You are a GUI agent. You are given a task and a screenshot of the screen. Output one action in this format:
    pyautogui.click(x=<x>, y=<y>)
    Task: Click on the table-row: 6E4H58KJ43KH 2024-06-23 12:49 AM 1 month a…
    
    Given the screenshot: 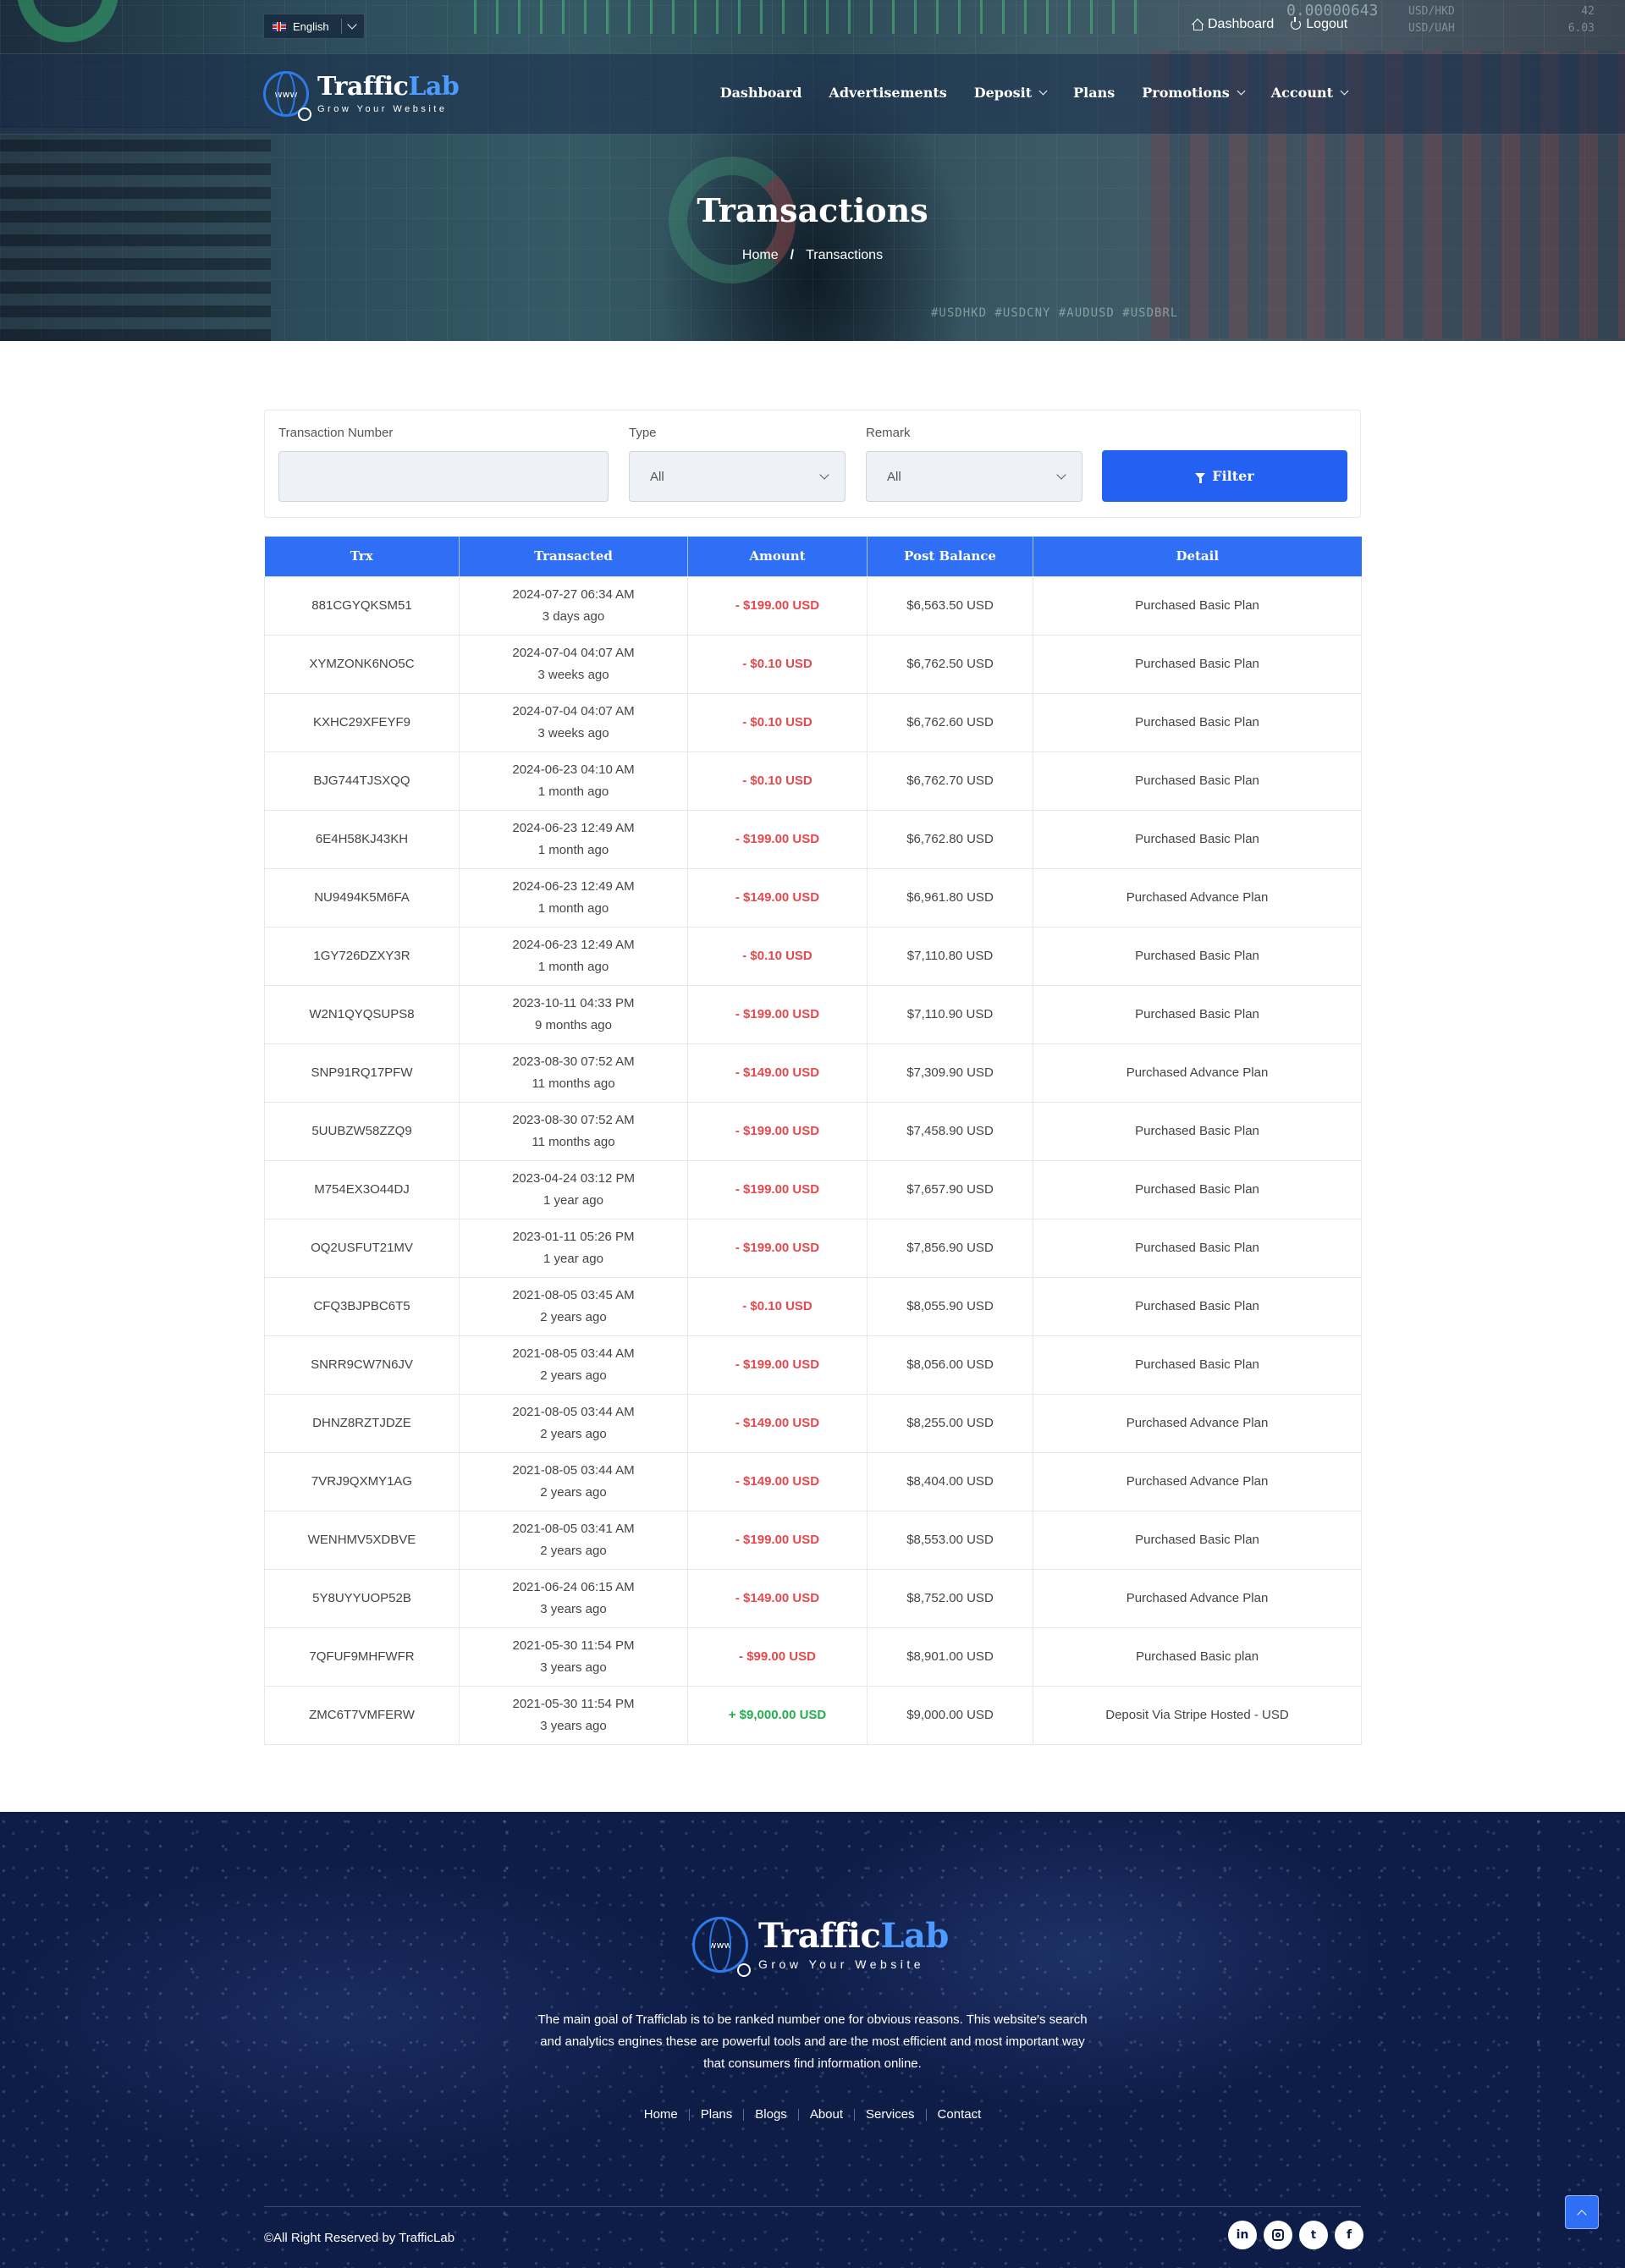 What is the action you would take?
    pyautogui.click(x=813, y=839)
    